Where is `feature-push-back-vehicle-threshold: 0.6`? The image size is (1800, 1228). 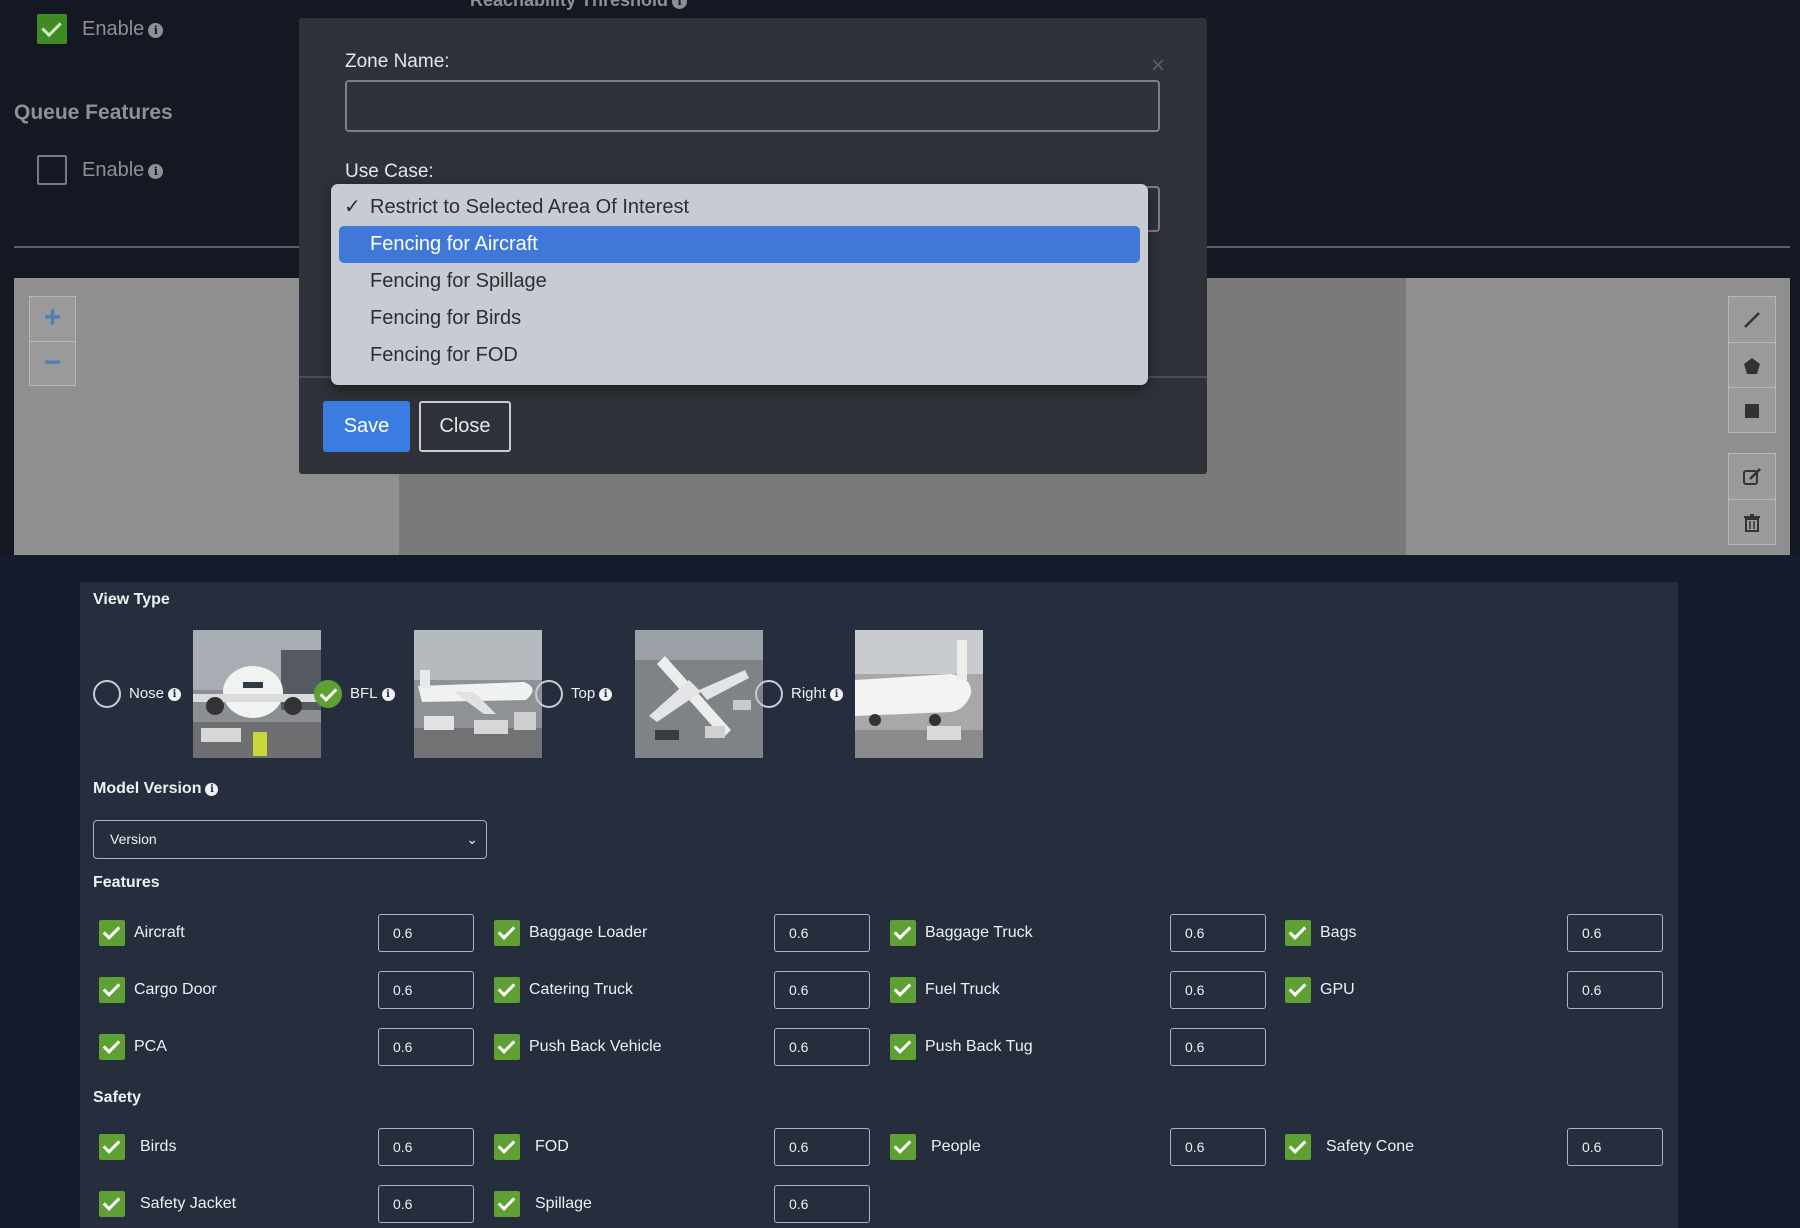 feature-push-back-vehicle-threshold: 0.6 is located at coordinates (822, 1047).